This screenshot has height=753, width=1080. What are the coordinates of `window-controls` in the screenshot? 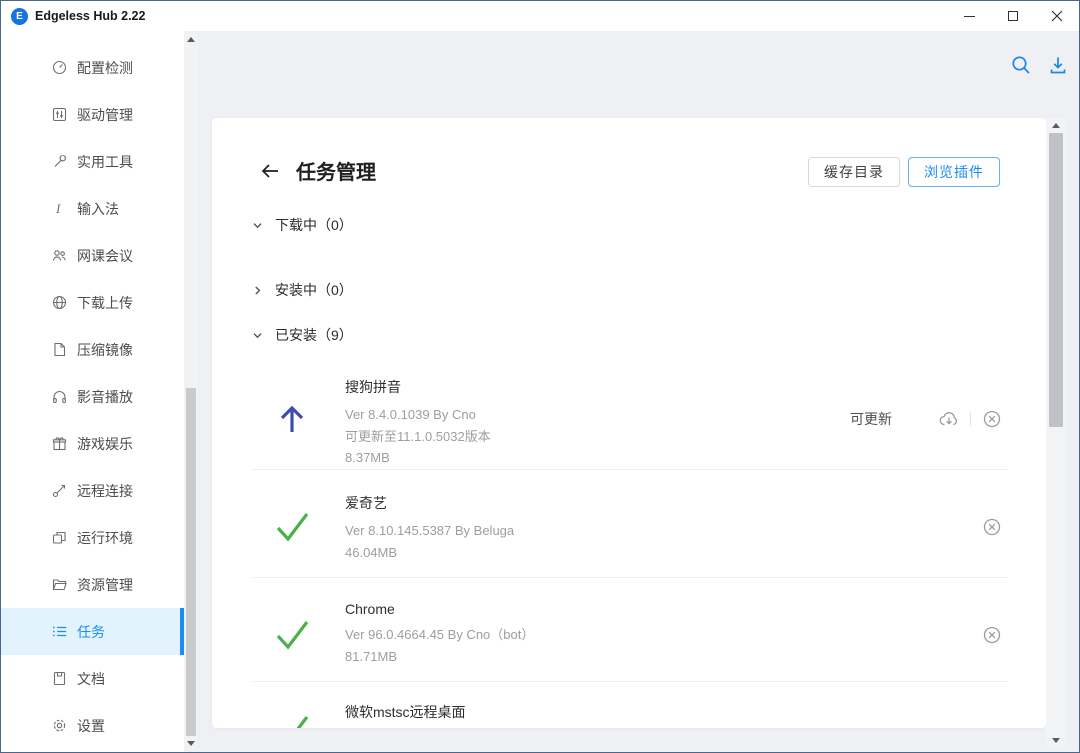 It's located at (1013, 16).